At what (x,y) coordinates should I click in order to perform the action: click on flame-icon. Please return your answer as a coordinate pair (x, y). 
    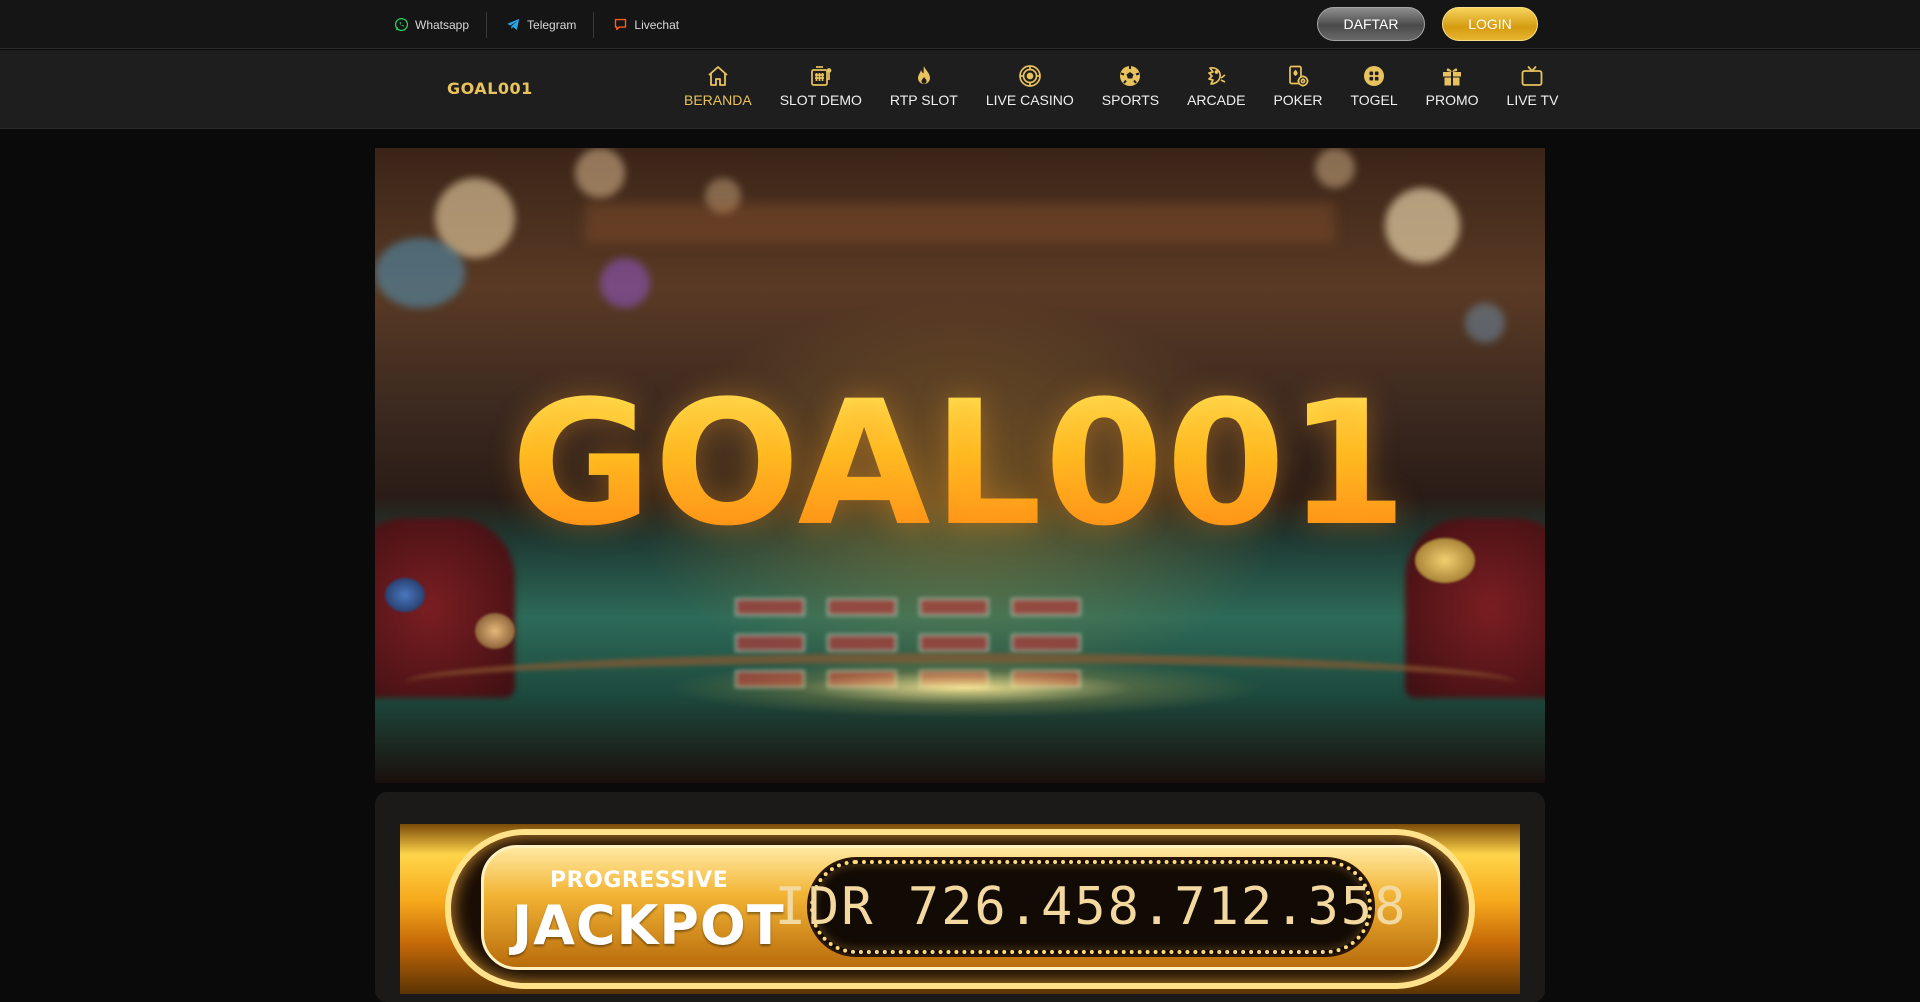
    Looking at the image, I should click on (923, 75).